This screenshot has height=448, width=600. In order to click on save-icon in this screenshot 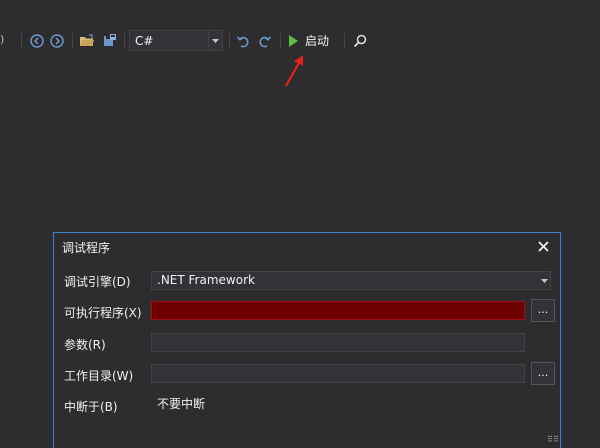, I will do `click(110, 40)`.